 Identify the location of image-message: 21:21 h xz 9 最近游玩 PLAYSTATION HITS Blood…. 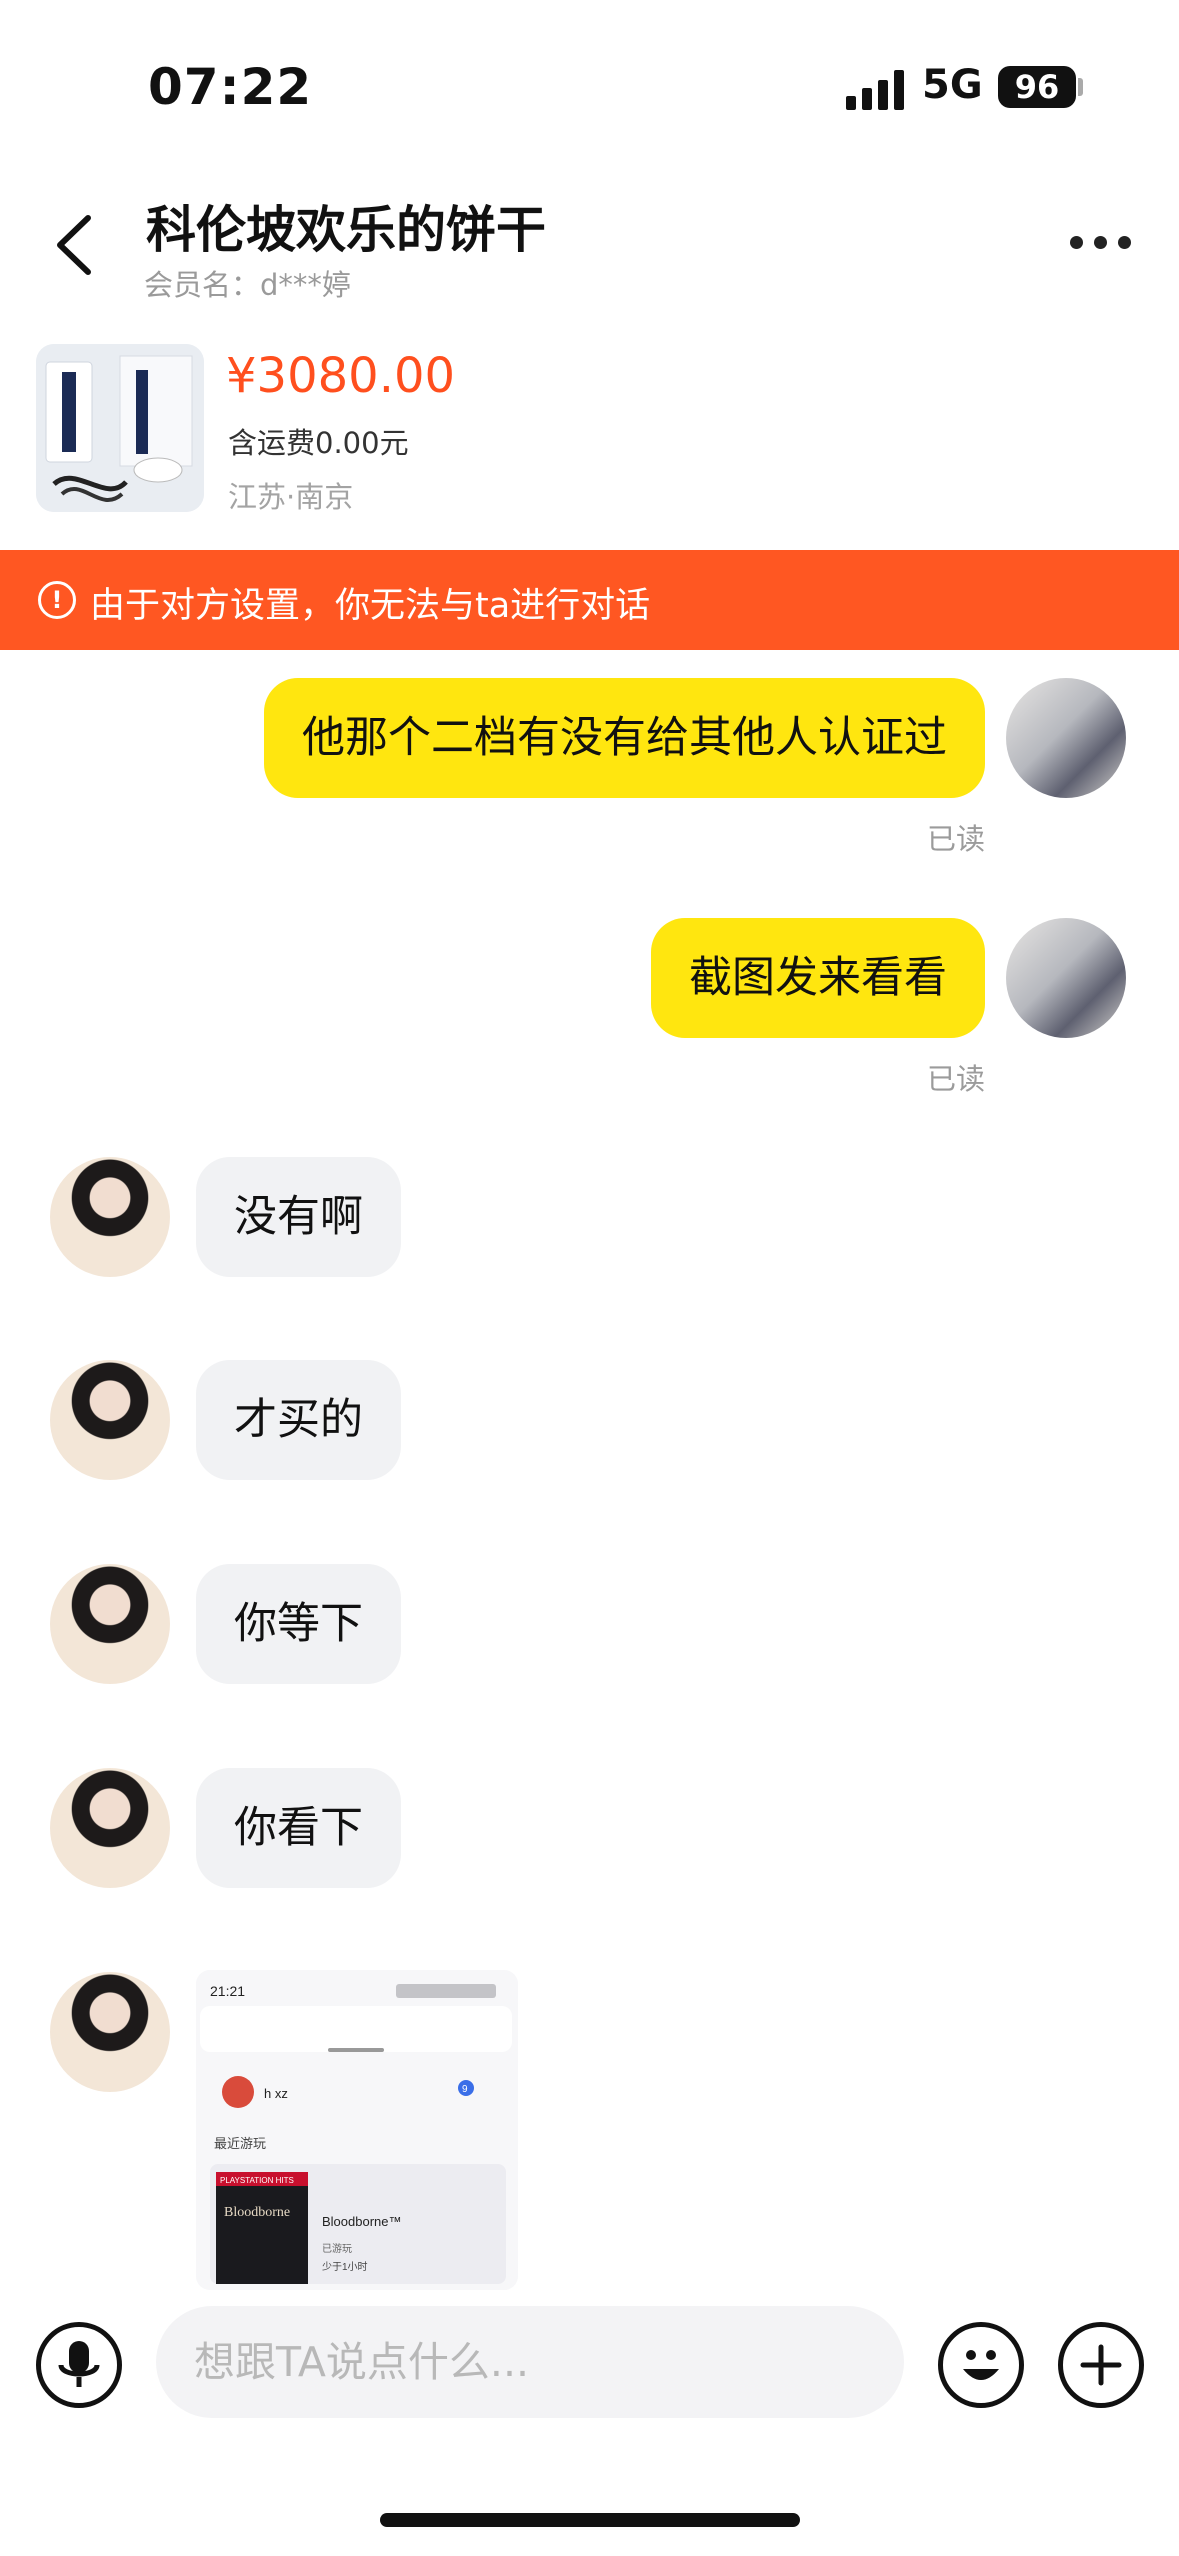
(357, 2130).